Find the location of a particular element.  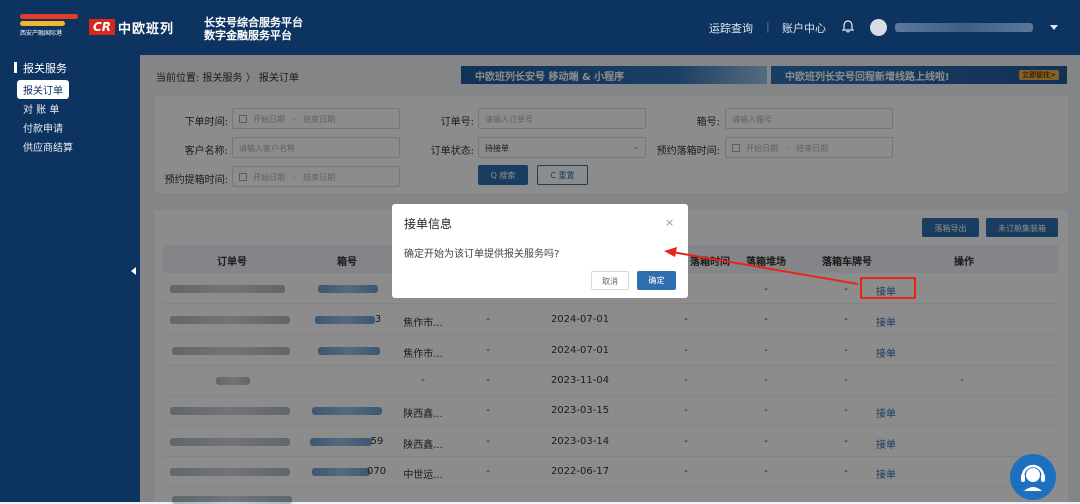

sidebar-item-orders: 报关订单 is located at coordinates (43, 89).